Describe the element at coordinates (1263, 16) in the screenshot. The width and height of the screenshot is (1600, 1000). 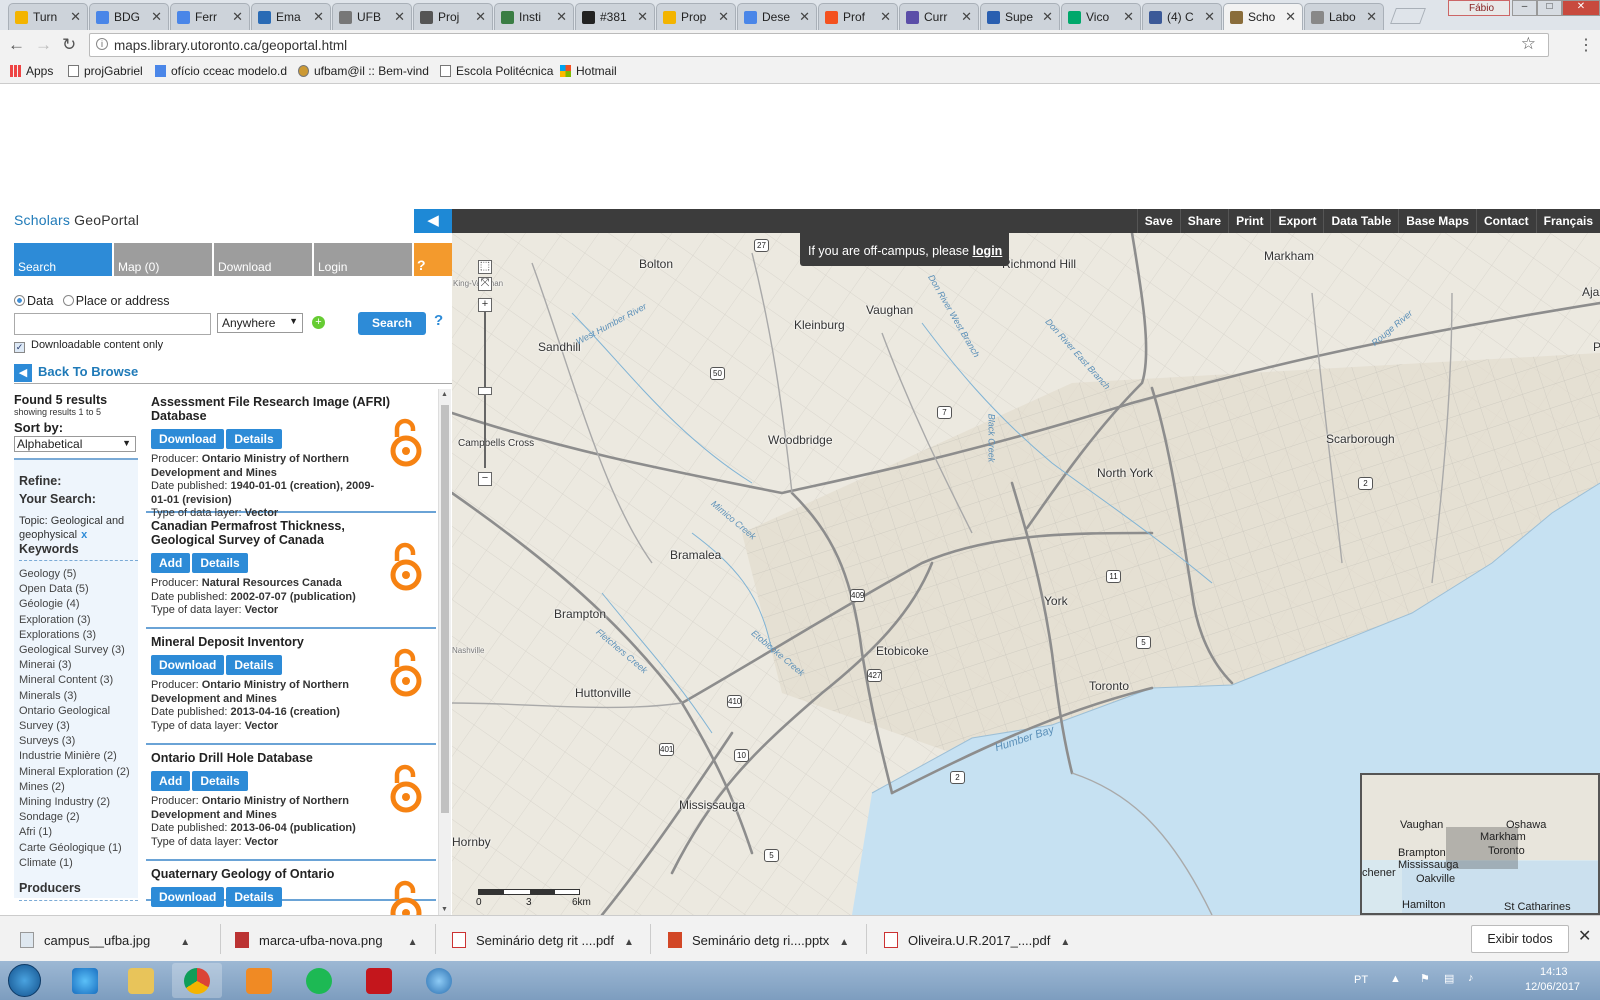
I see `browser-tab: Scho ✕` at that location.